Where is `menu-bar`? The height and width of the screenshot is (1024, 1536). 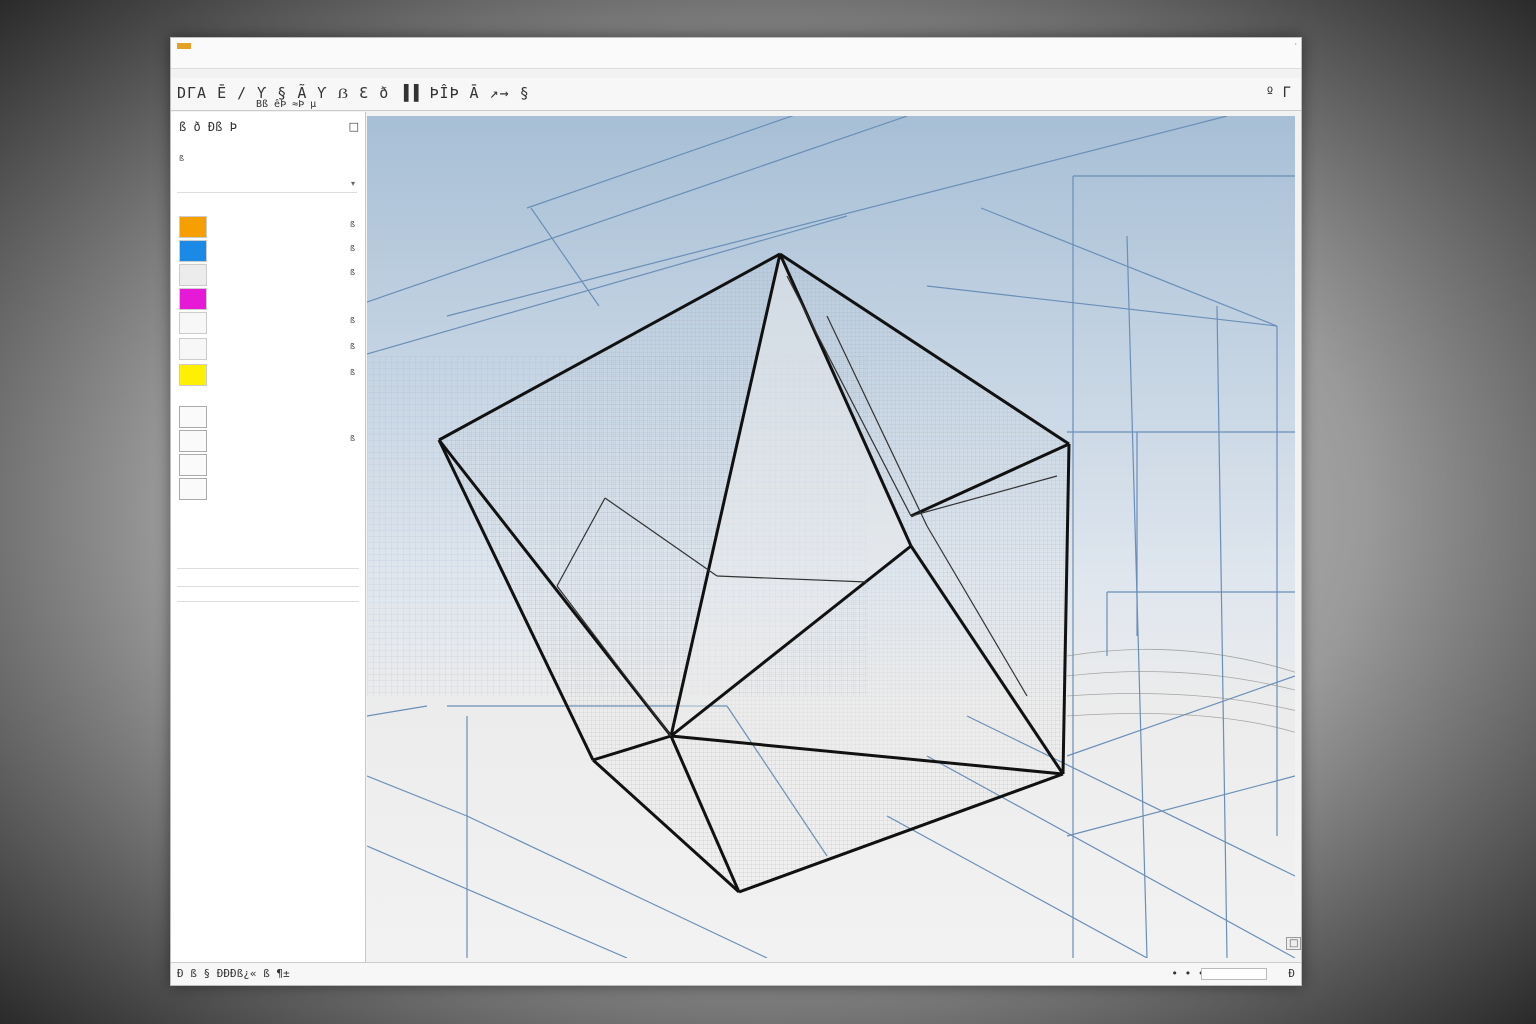 menu-bar is located at coordinates (736, 61).